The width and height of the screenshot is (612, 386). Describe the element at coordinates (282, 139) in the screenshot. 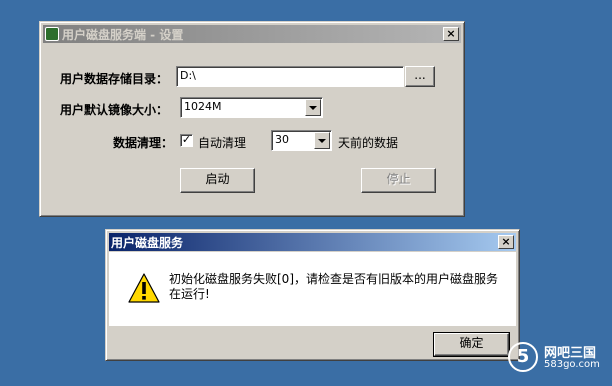

I see `days-value: 30` at that location.